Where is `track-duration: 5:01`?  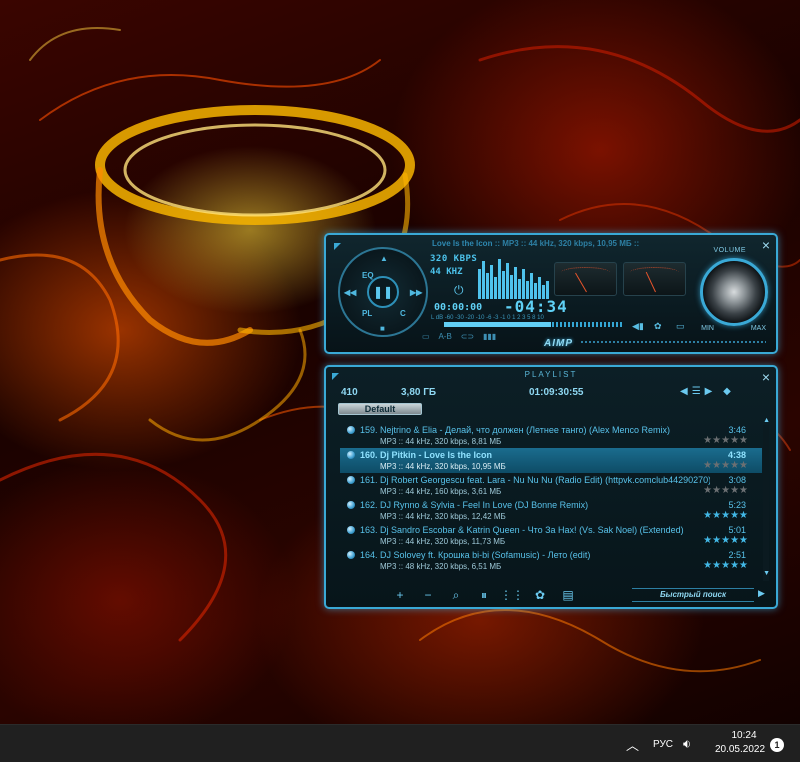
track-duration: 5:01 is located at coordinates (737, 530).